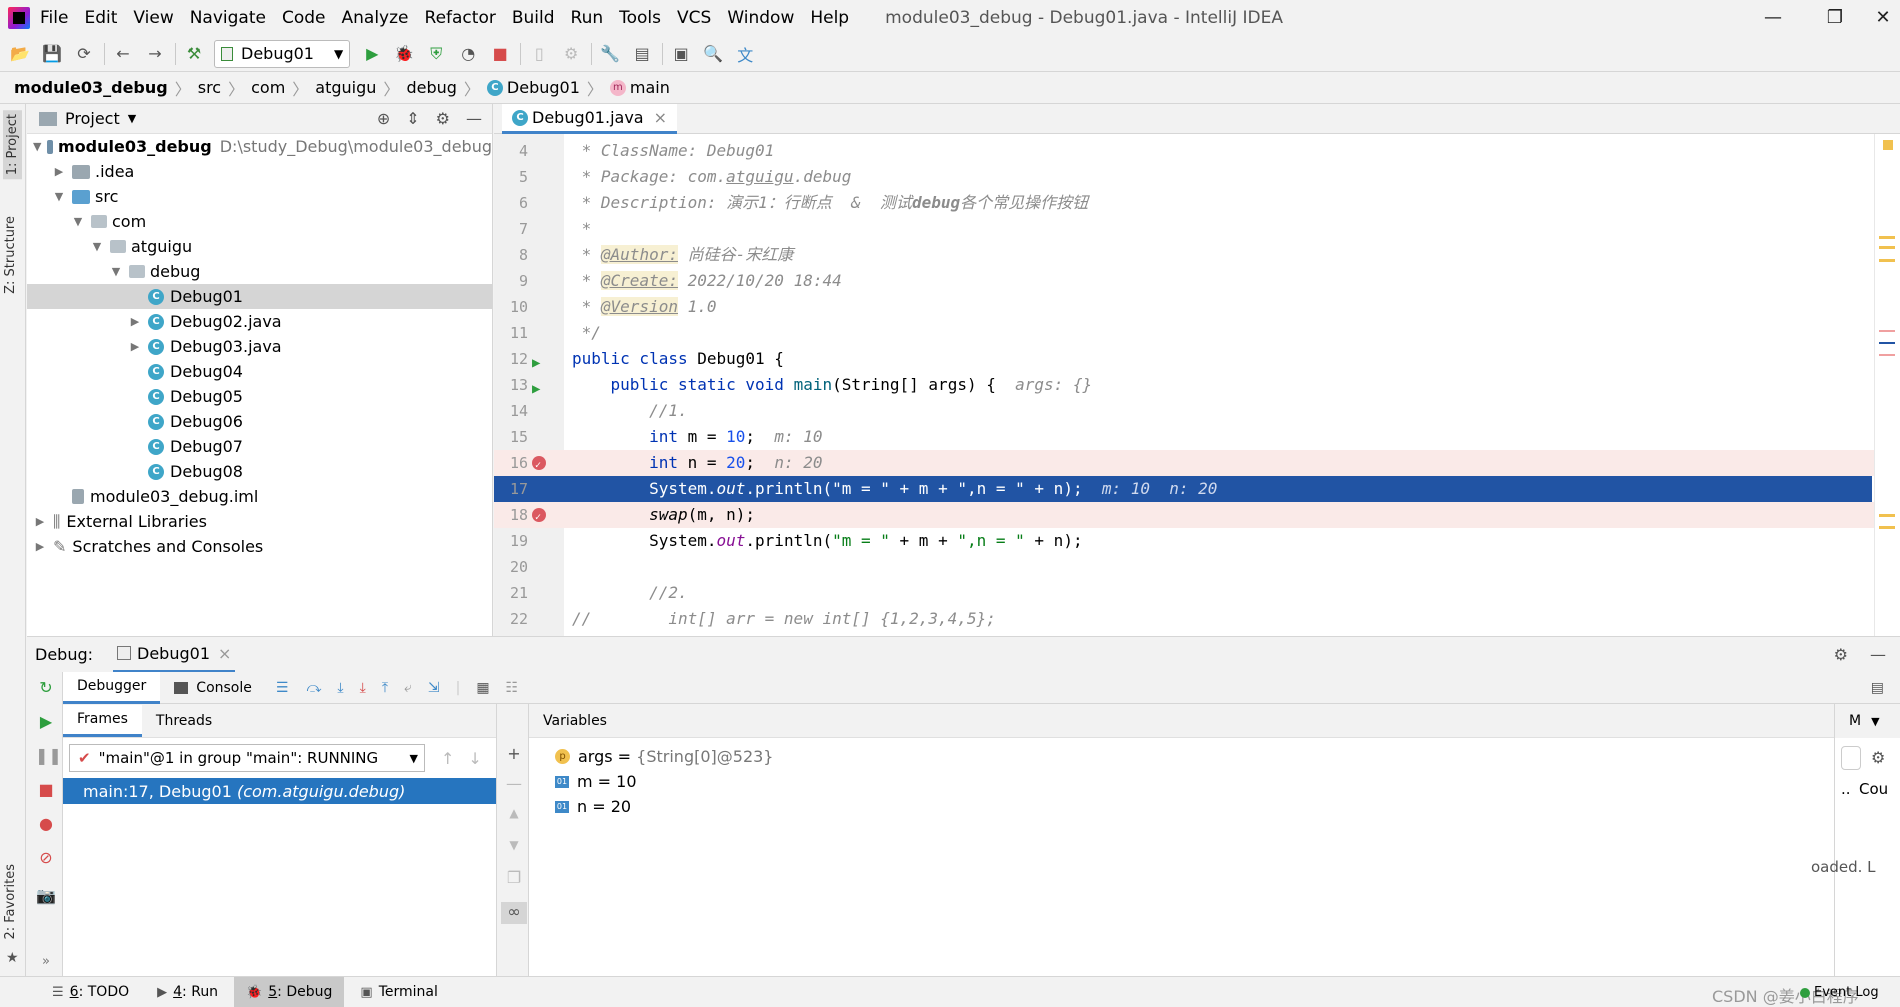 The width and height of the screenshot is (1900, 1007). I want to click on code-line: 14 //1., so click(1197, 411).